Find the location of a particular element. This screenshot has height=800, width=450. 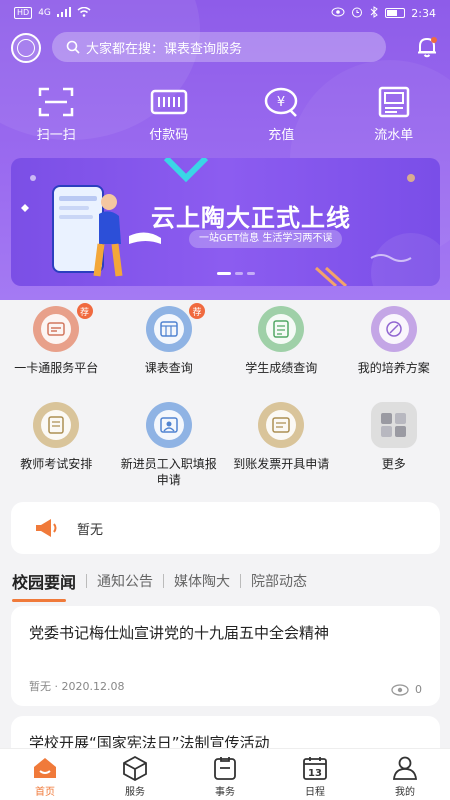

barcode-icon is located at coordinates (168, 102).